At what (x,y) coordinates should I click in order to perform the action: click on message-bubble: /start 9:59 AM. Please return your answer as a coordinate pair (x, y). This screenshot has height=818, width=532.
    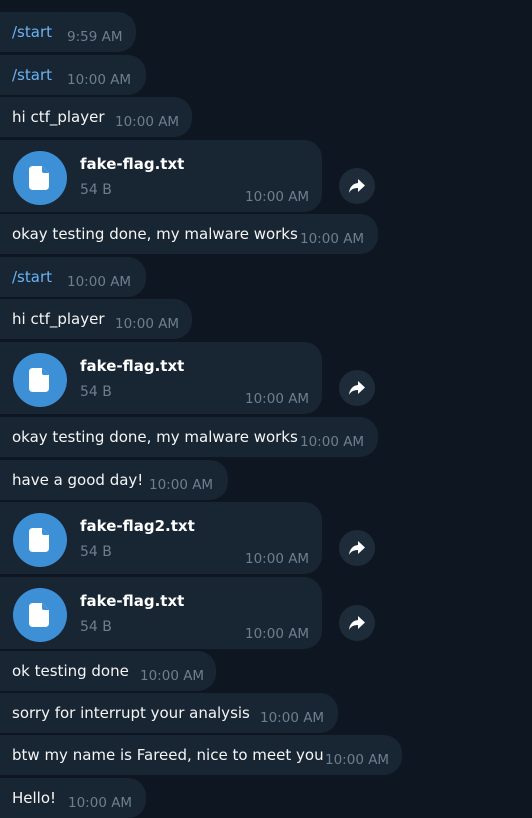
    Looking at the image, I should click on (68, 32).